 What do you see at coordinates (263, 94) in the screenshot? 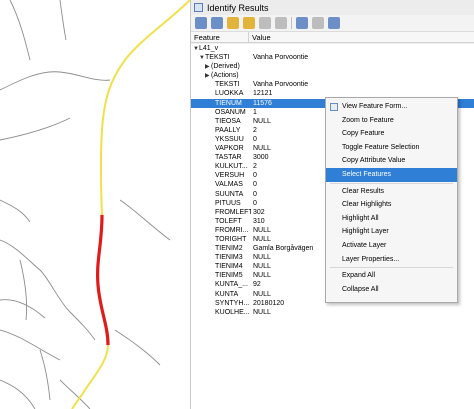
I see `attribute-value: 12121` at bounding box center [263, 94].